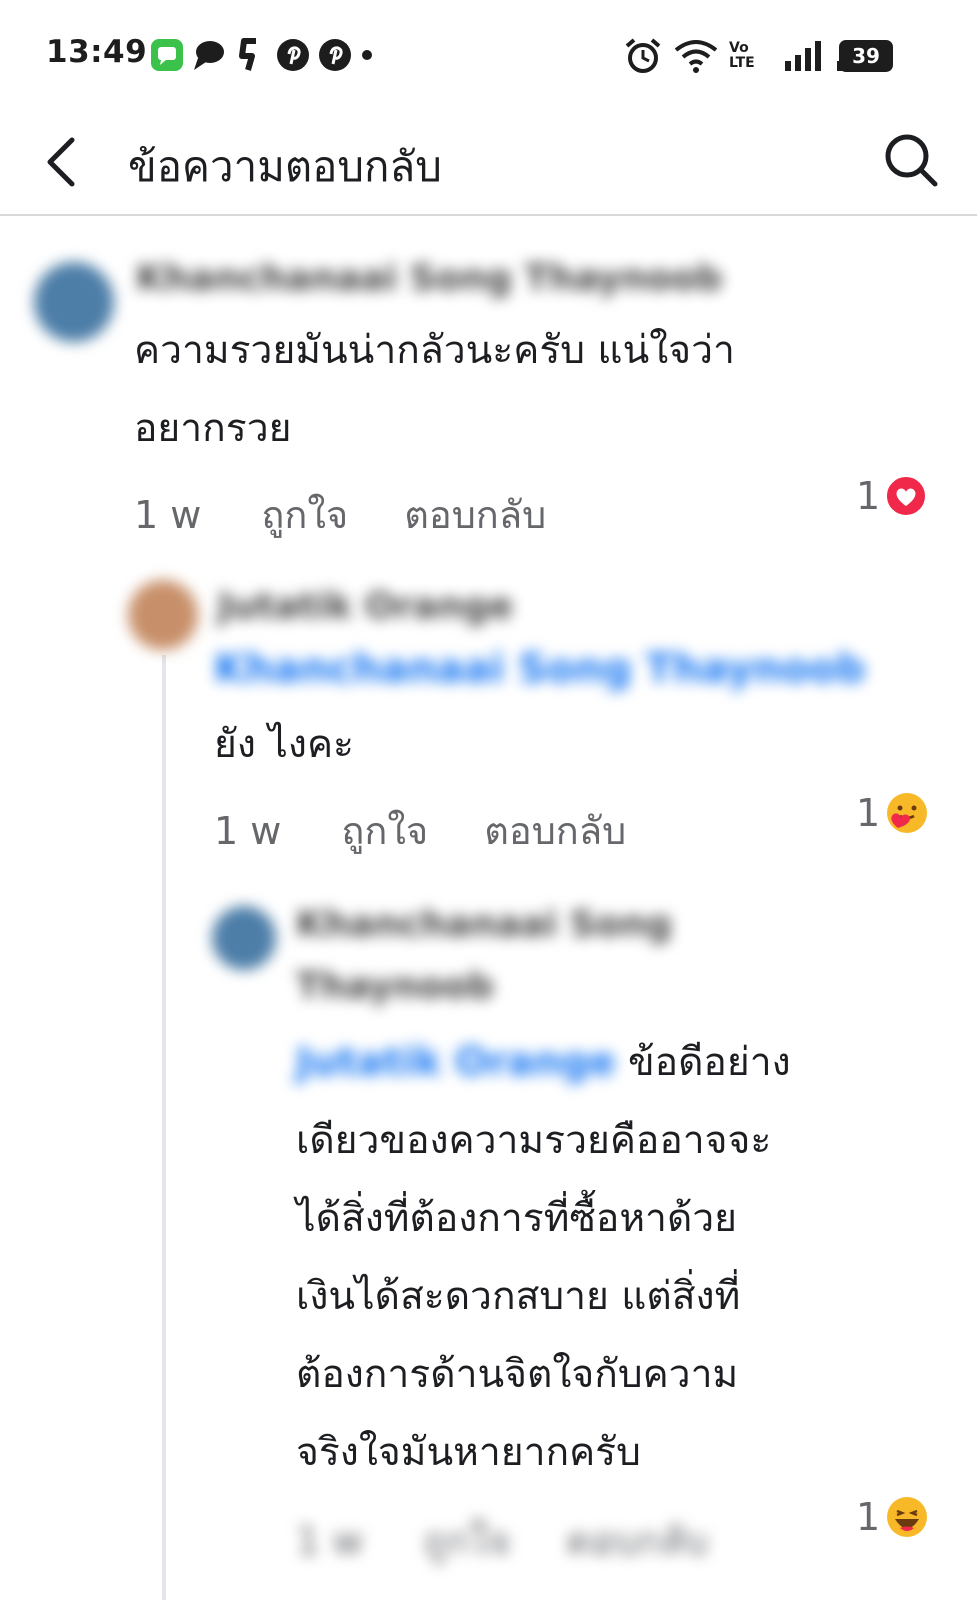 The image size is (977, 1600). I want to click on comment-author-line-2: Thaynoob, so click(395, 986).